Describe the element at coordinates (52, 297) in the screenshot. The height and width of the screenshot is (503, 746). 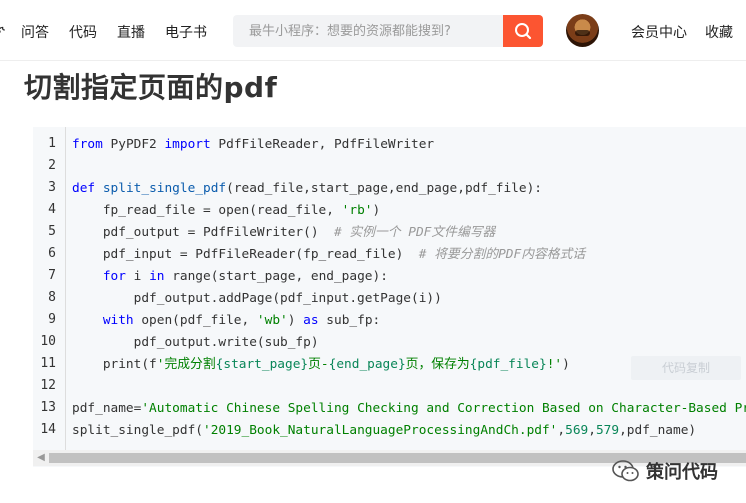
I see `line-number: 8` at that location.